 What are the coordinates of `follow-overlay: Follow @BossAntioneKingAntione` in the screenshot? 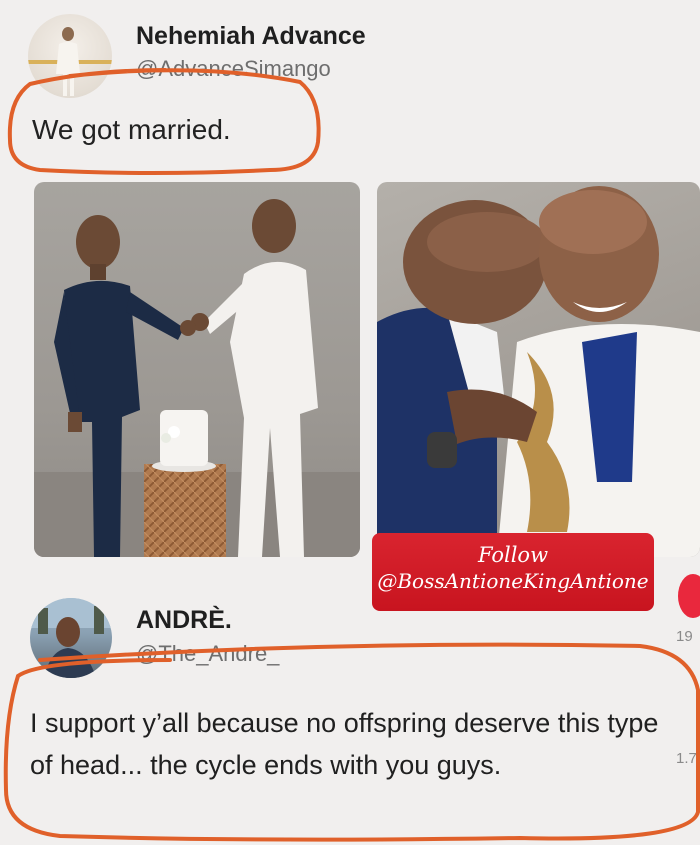 It's located at (513, 572).